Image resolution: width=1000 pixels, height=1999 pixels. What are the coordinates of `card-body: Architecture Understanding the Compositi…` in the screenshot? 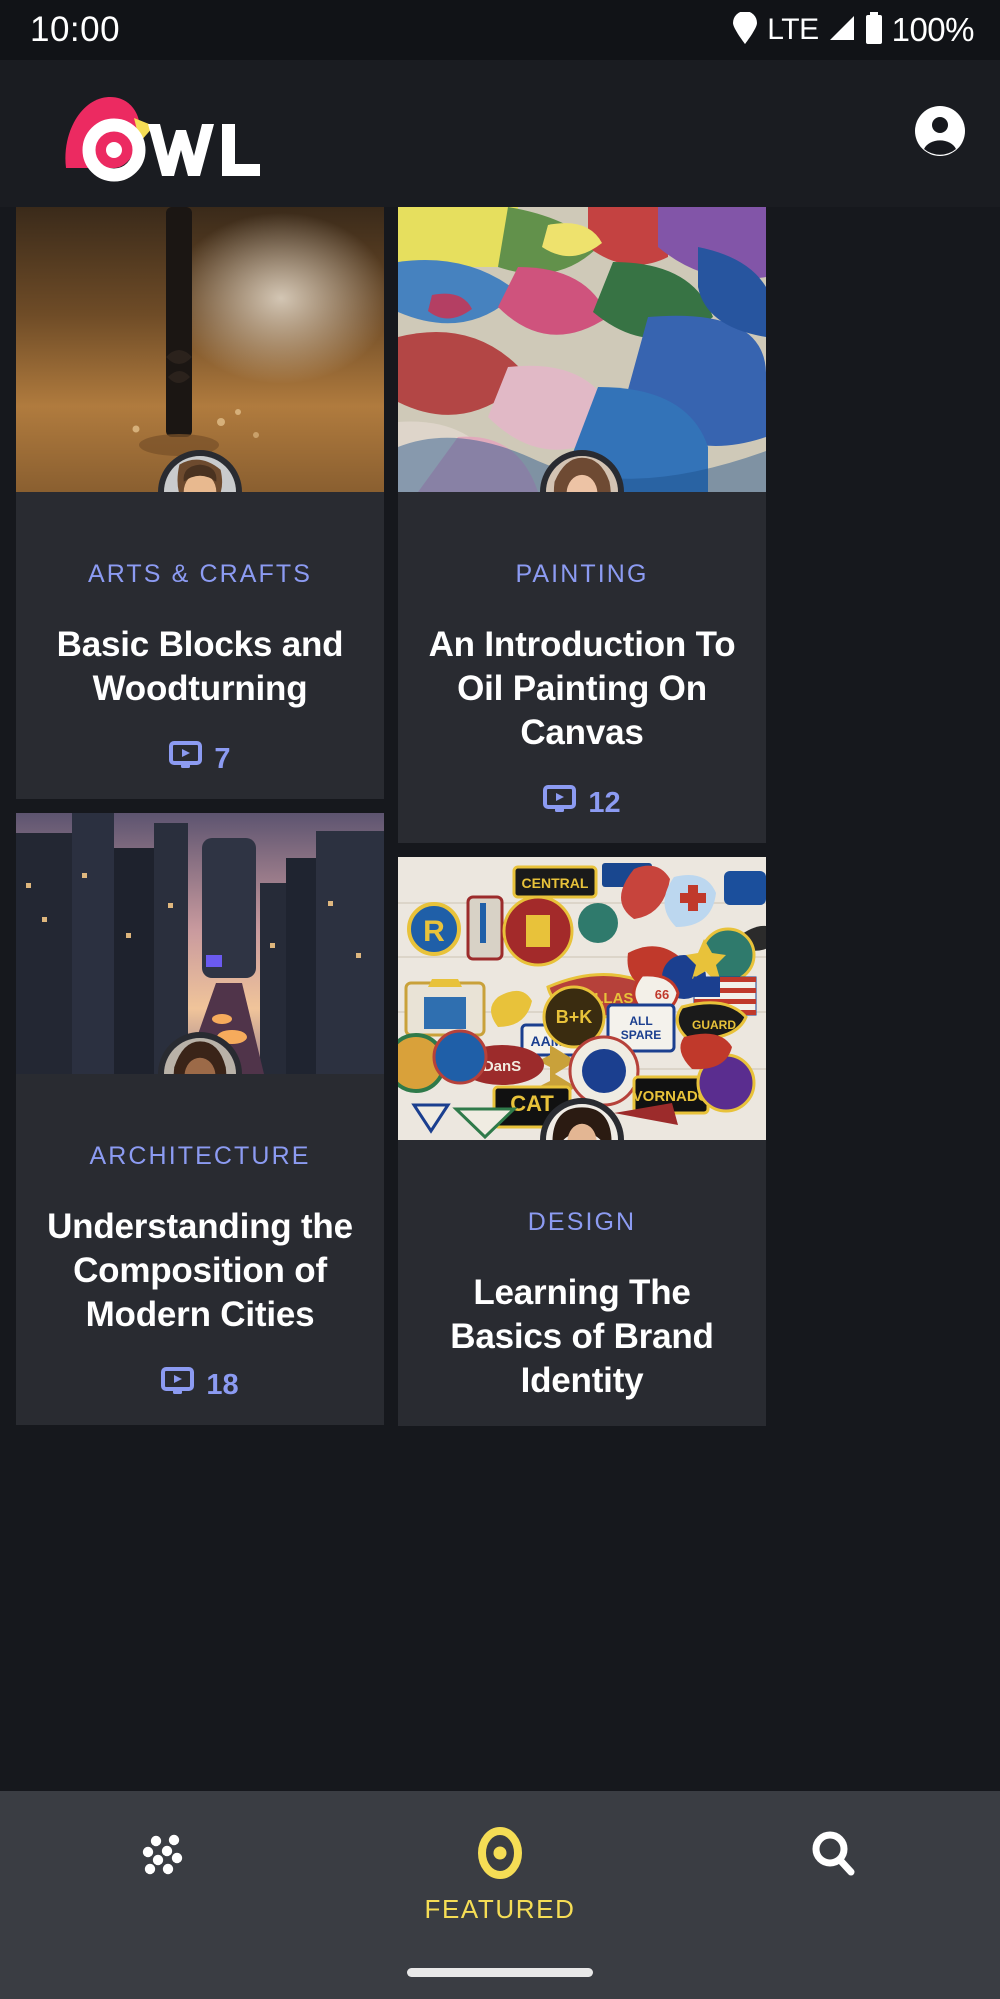 It's located at (200, 1283).